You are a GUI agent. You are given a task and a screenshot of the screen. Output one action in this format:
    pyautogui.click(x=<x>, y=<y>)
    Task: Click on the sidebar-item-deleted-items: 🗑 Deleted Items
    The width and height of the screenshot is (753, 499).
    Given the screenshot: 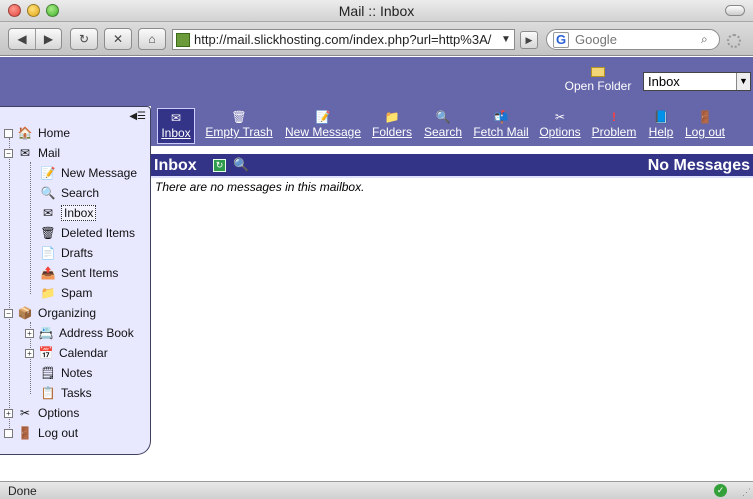 What is the action you would take?
    pyautogui.click(x=87, y=233)
    